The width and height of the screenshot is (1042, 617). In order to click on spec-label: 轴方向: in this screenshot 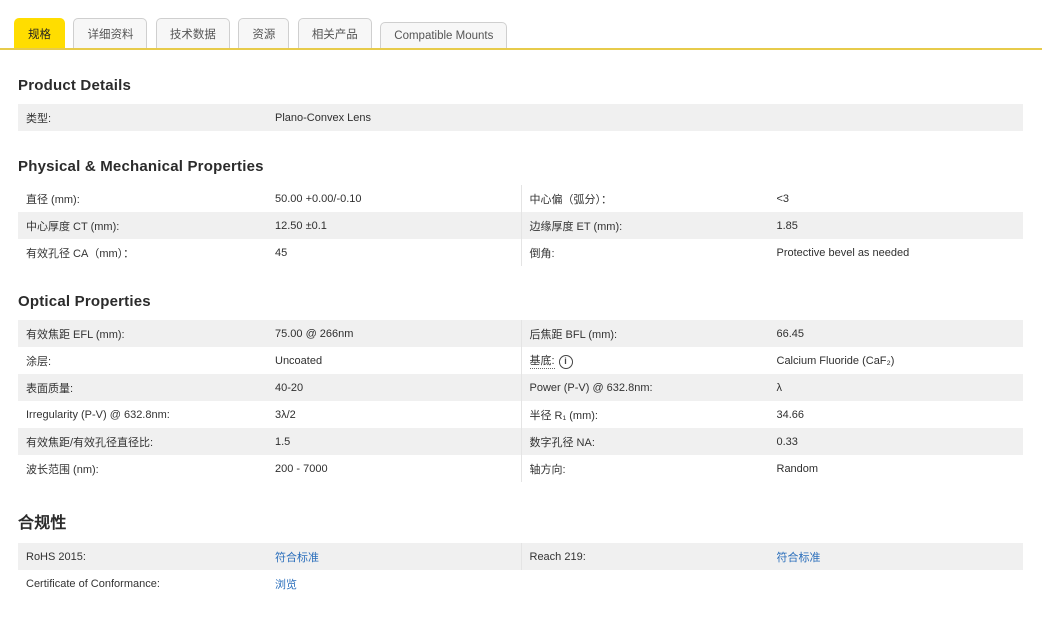, I will do `click(547, 469)`.